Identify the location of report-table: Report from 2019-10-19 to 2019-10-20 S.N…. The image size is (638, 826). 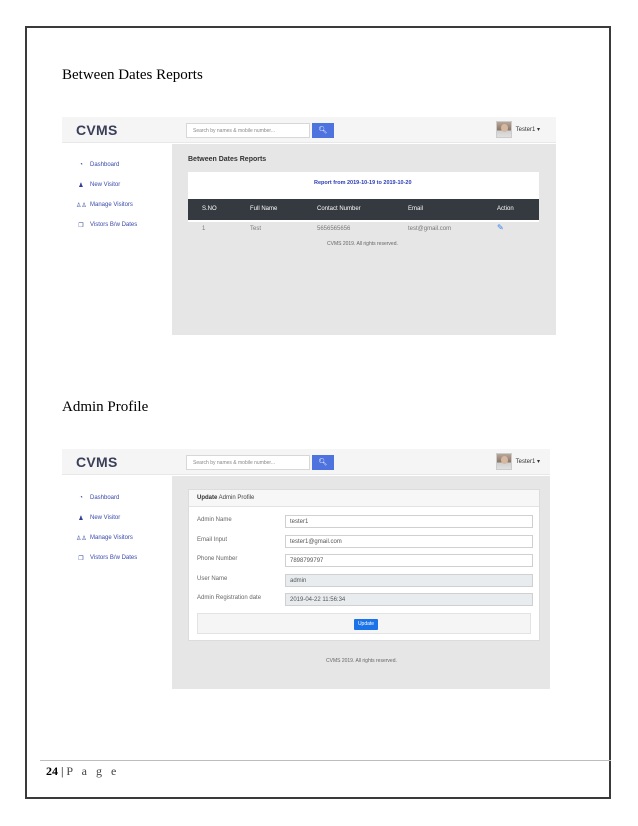
(363, 202).